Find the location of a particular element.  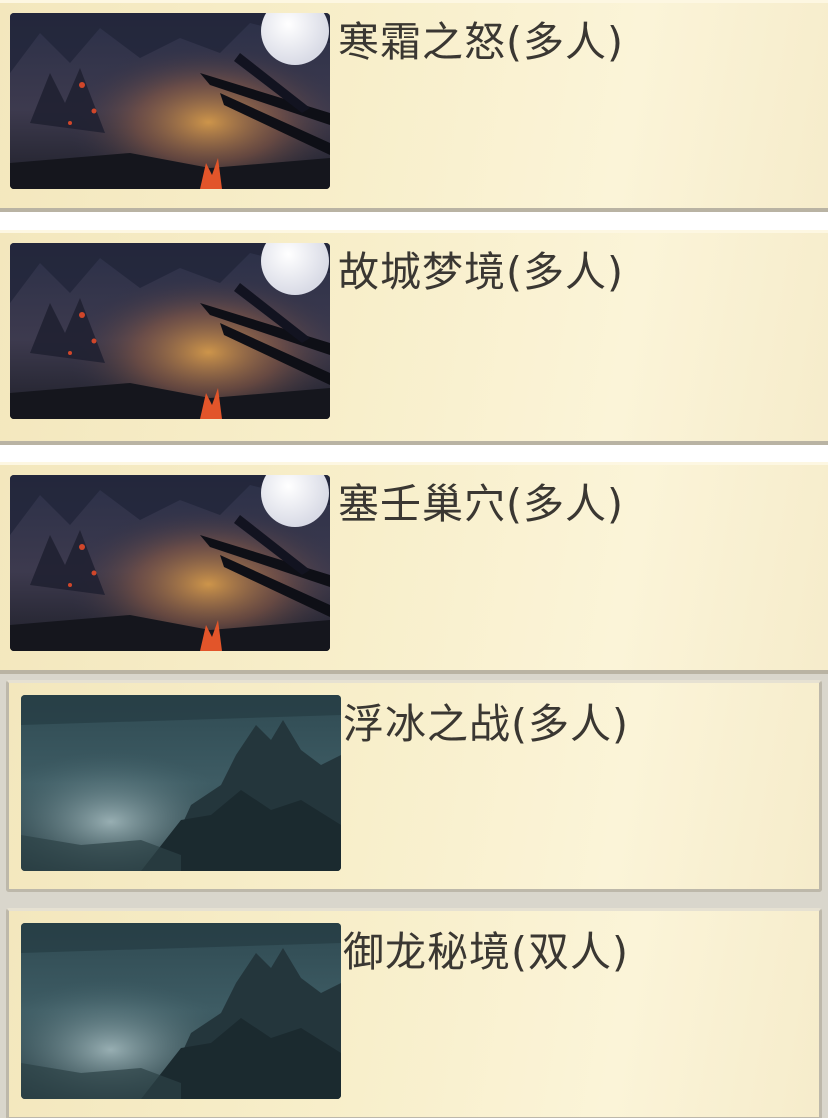

map-title: 故城梦境(多人) is located at coordinates (481, 272).